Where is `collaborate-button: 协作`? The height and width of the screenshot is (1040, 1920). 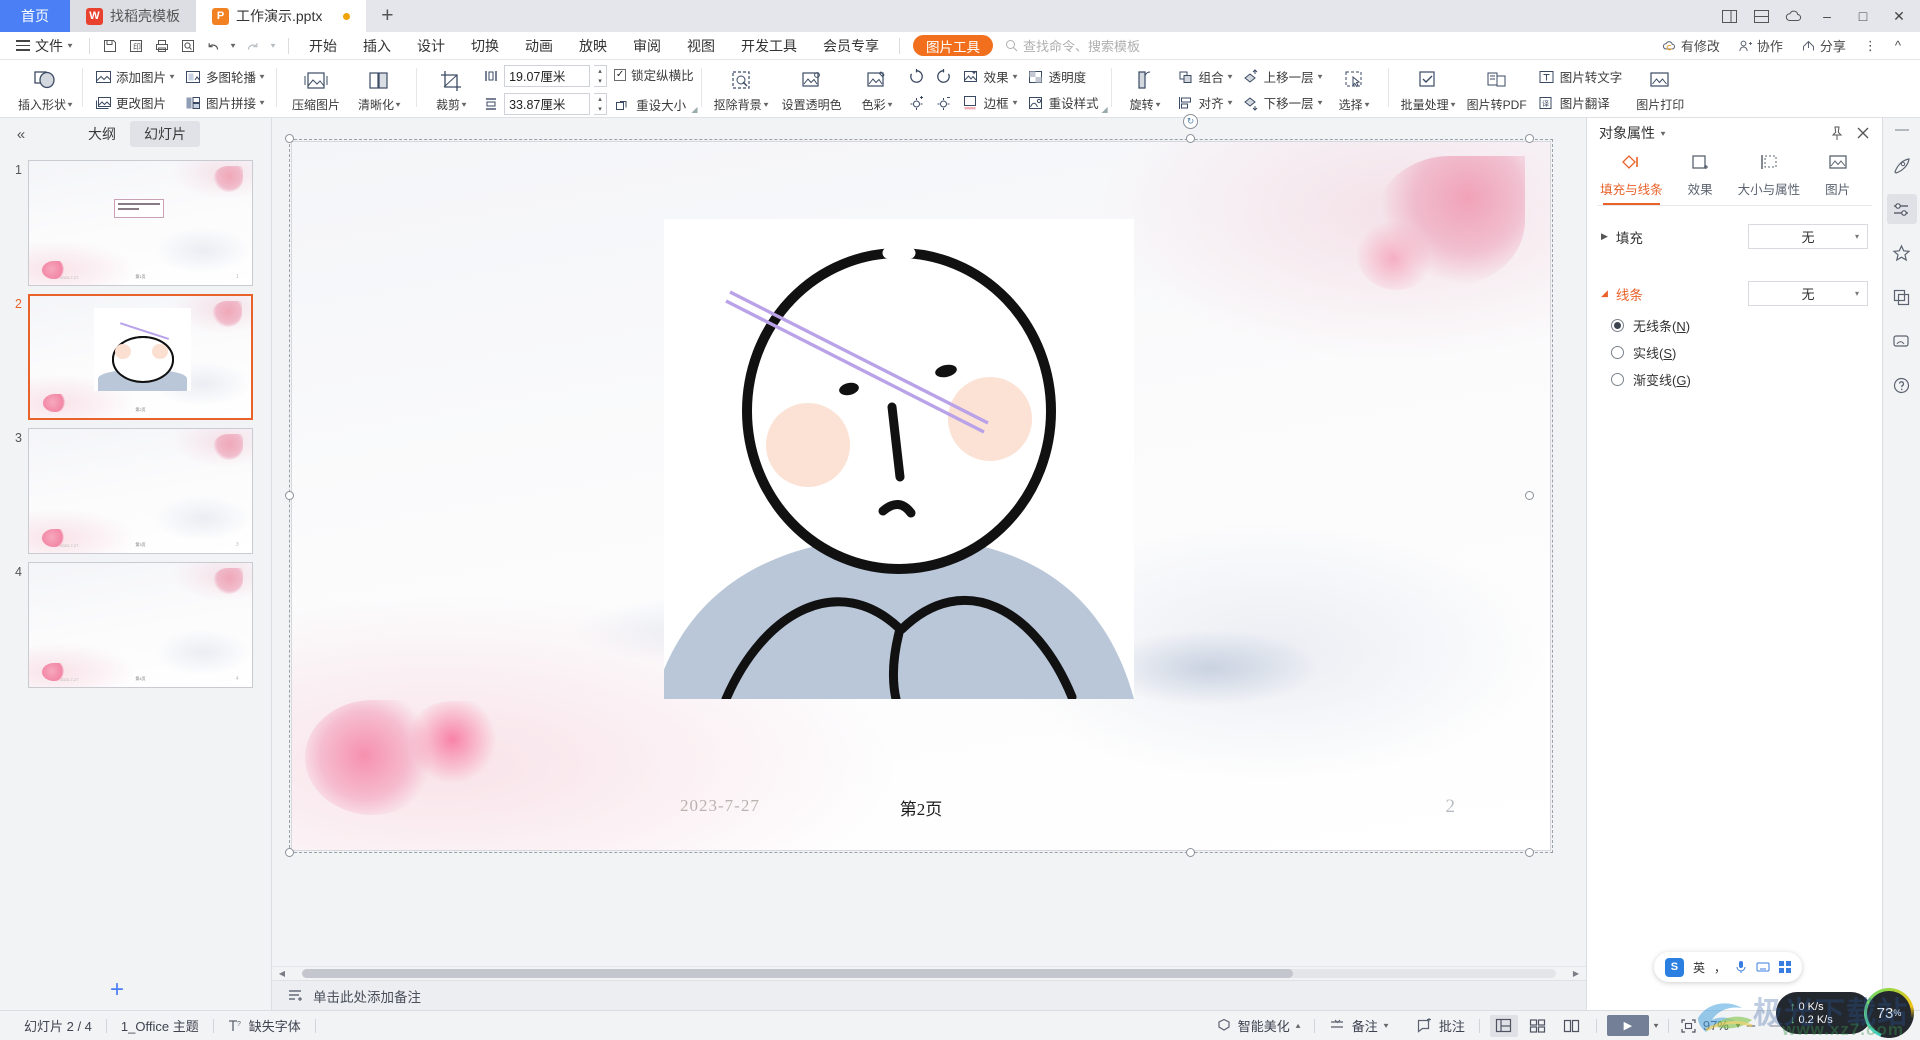 collaborate-button: 协作 is located at coordinates (1760, 45).